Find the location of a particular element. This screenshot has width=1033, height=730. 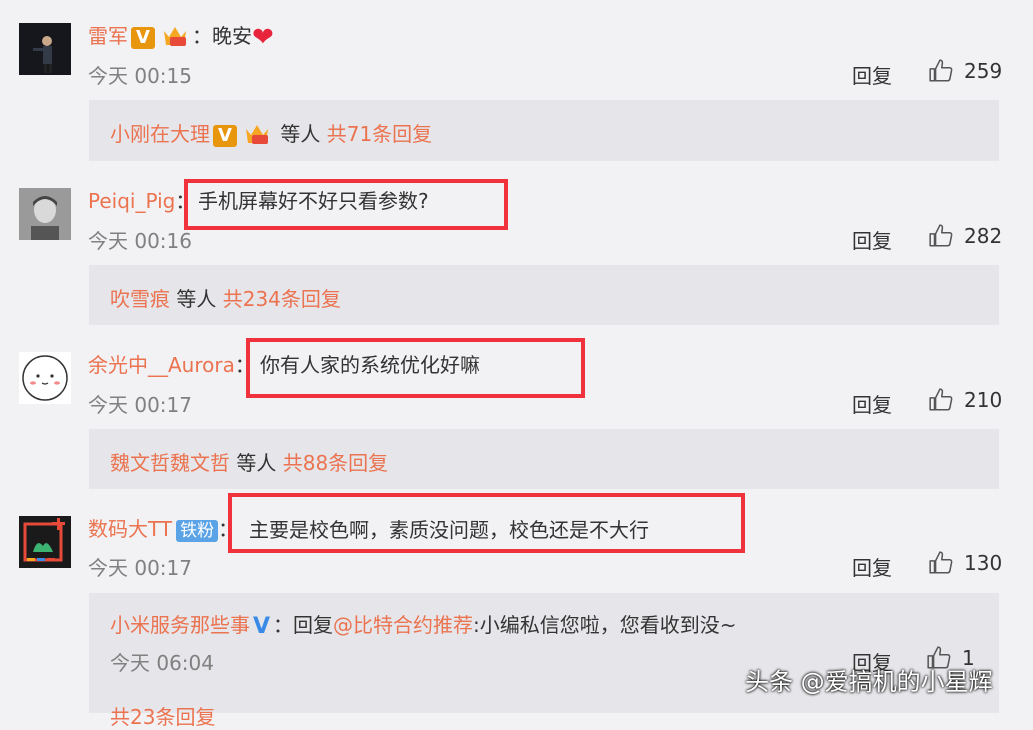

sub-replies-line: 吹雪痕 等人 共234条回复 is located at coordinates (225, 297).